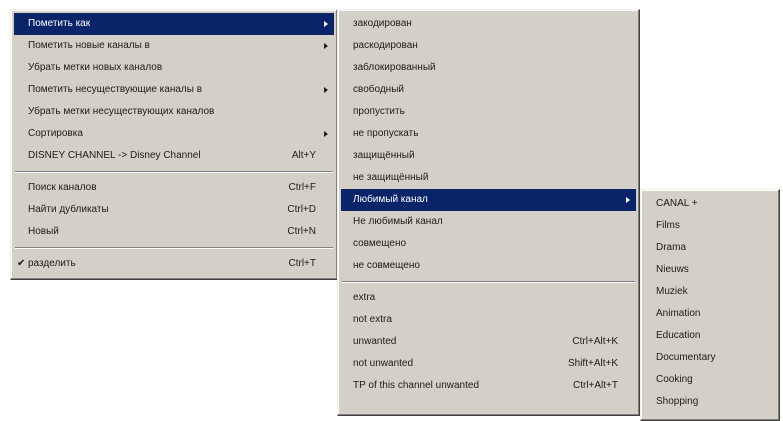  I want to click on menu-item-label: CANAL +, so click(677, 203).